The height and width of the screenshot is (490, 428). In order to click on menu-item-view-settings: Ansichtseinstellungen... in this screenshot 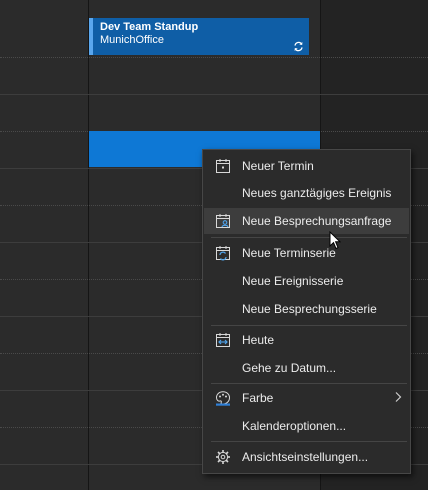, I will do `click(306, 457)`.